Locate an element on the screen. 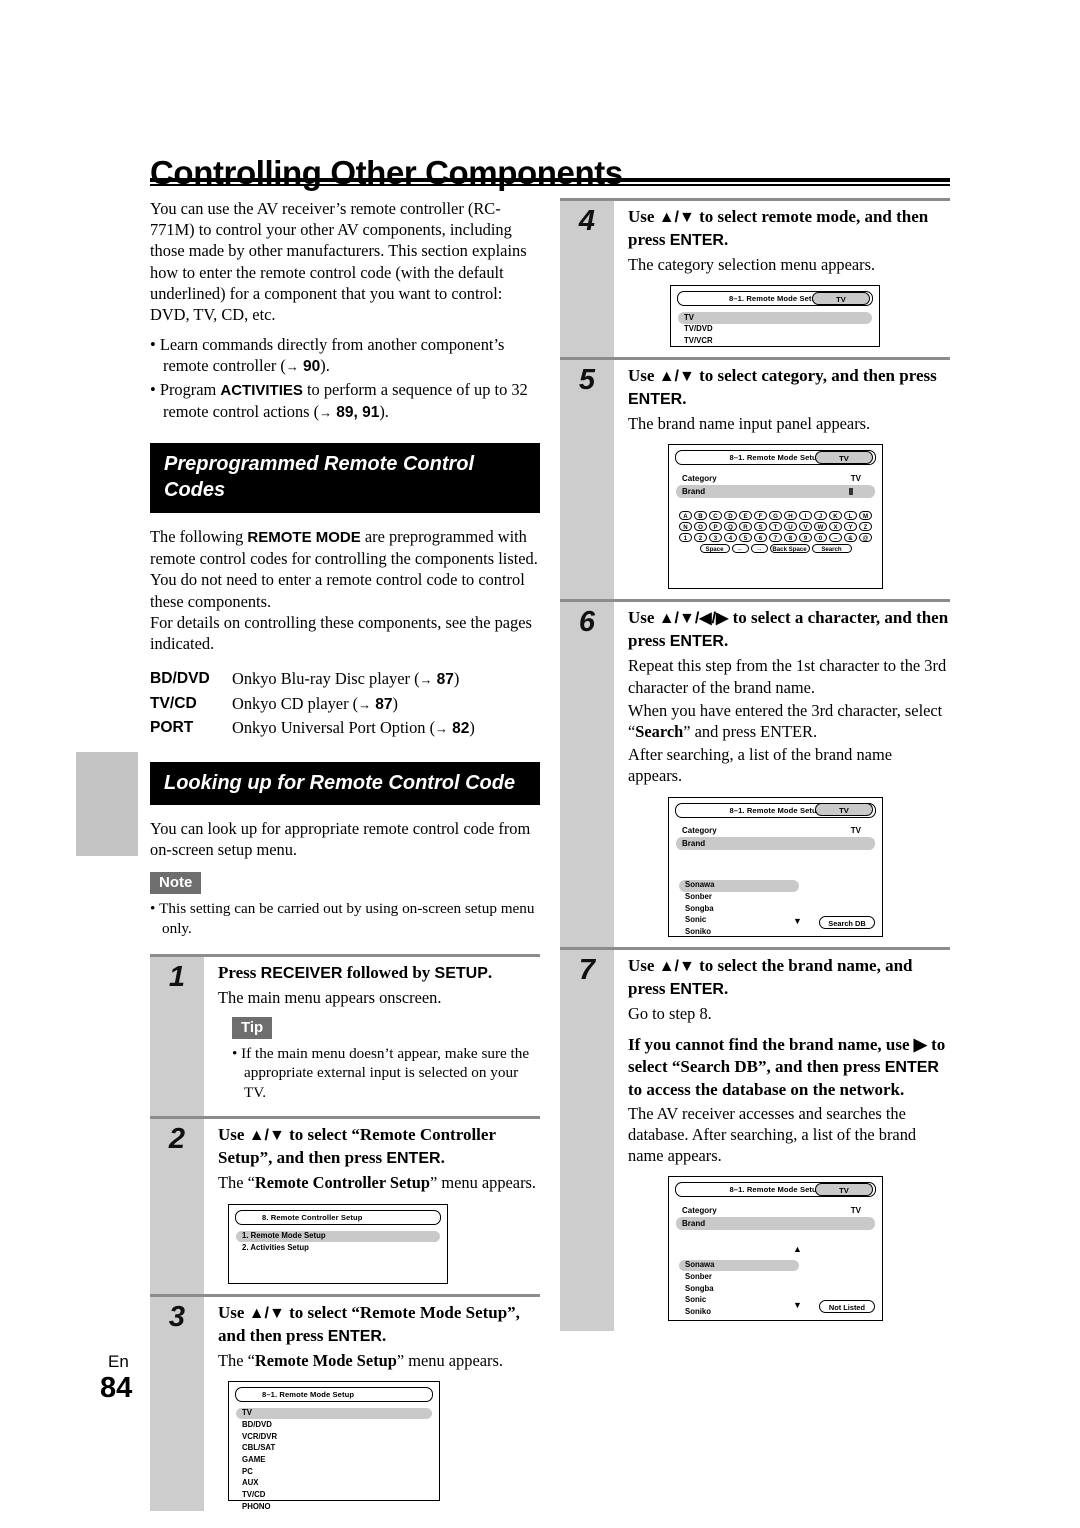 This screenshot has height=1528, width=1080. key-9: 9 is located at coordinates (805, 537).